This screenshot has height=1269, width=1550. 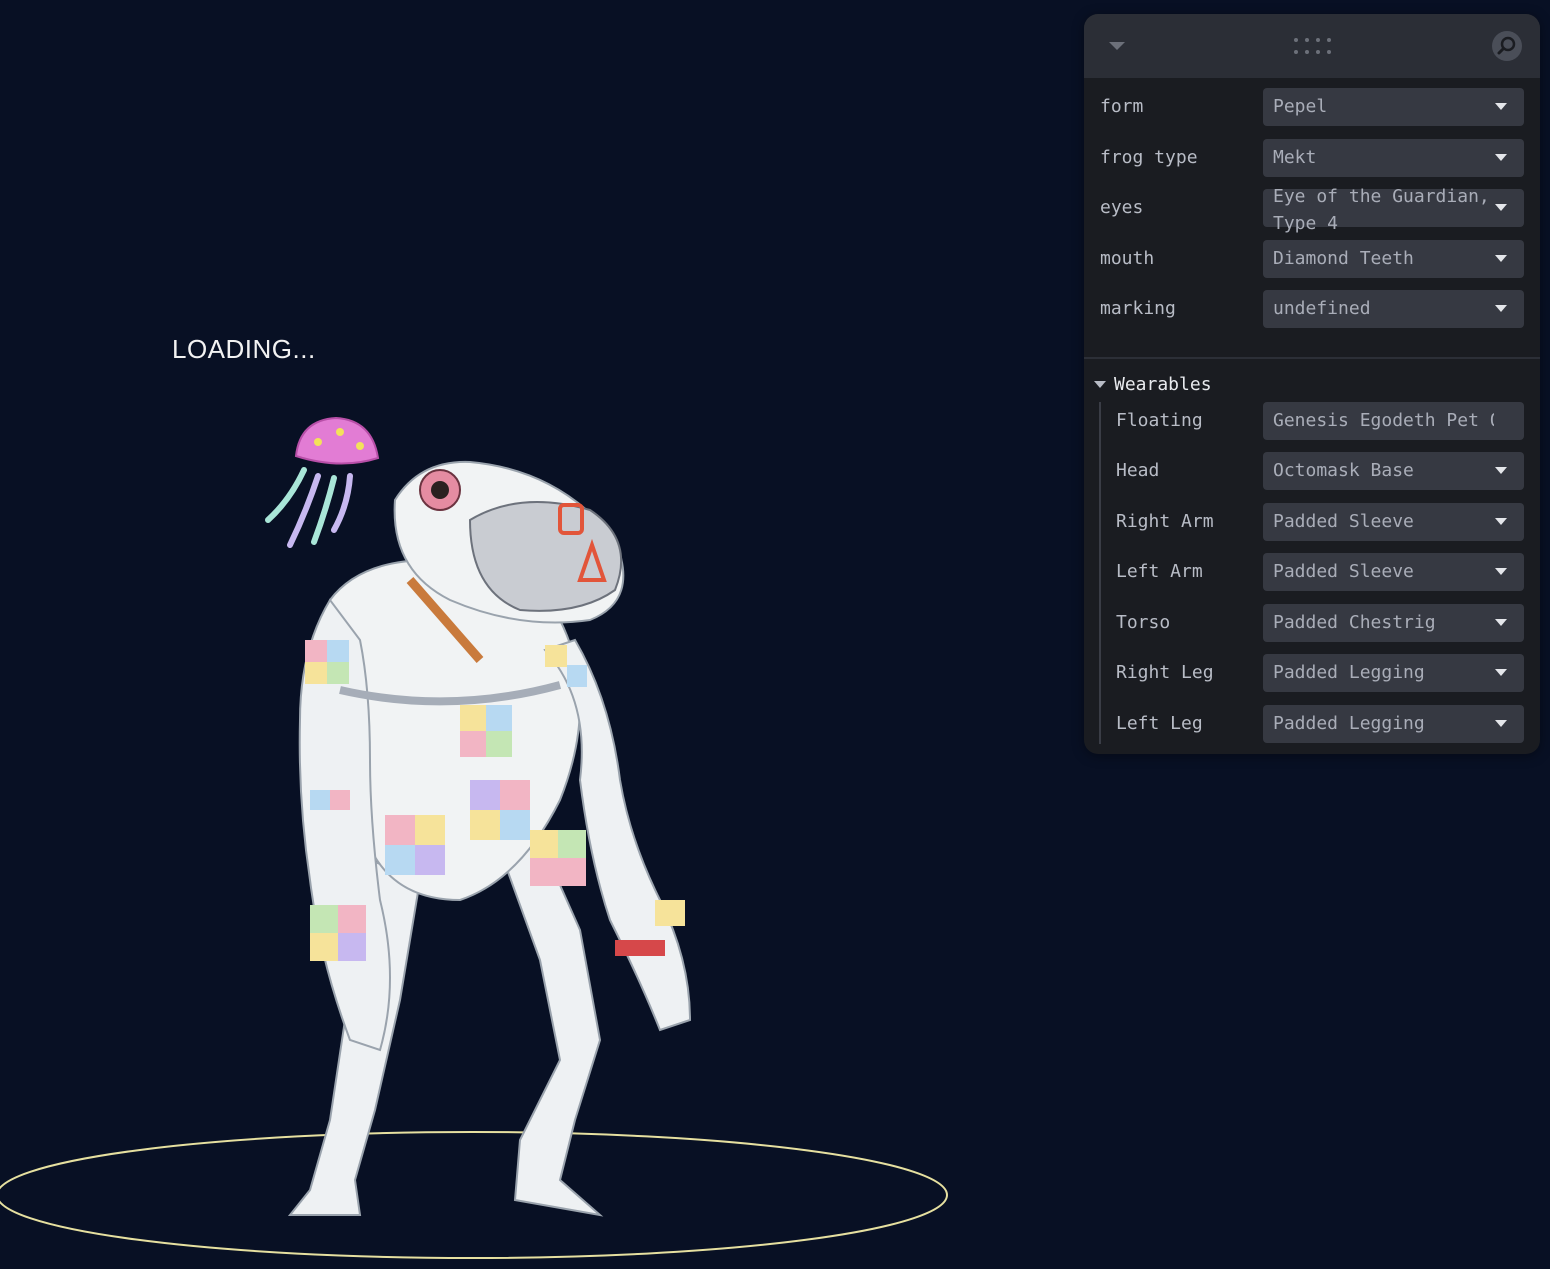 I want to click on search-button, so click(x=1507, y=46).